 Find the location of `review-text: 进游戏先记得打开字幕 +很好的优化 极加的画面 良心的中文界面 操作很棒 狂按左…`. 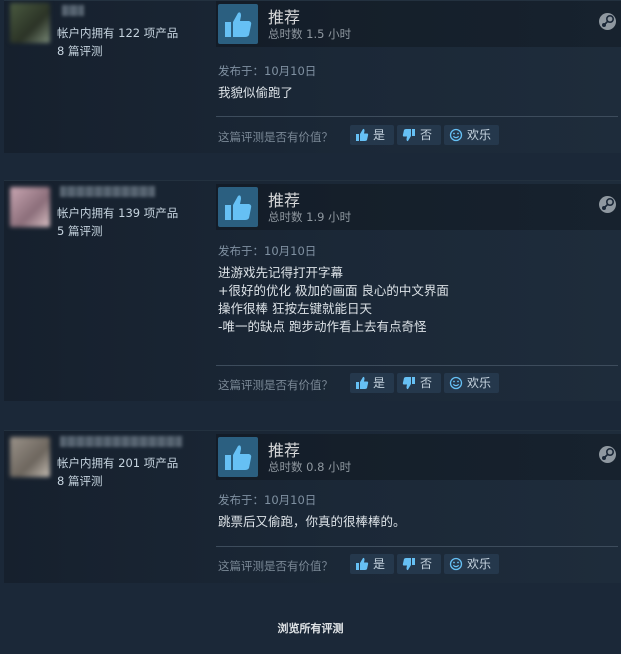

review-text: 进游戏先记得打开字幕 +很好的优化 极加的画面 良心的中文界面 操作很棒 狂按左… is located at coordinates (333, 299).